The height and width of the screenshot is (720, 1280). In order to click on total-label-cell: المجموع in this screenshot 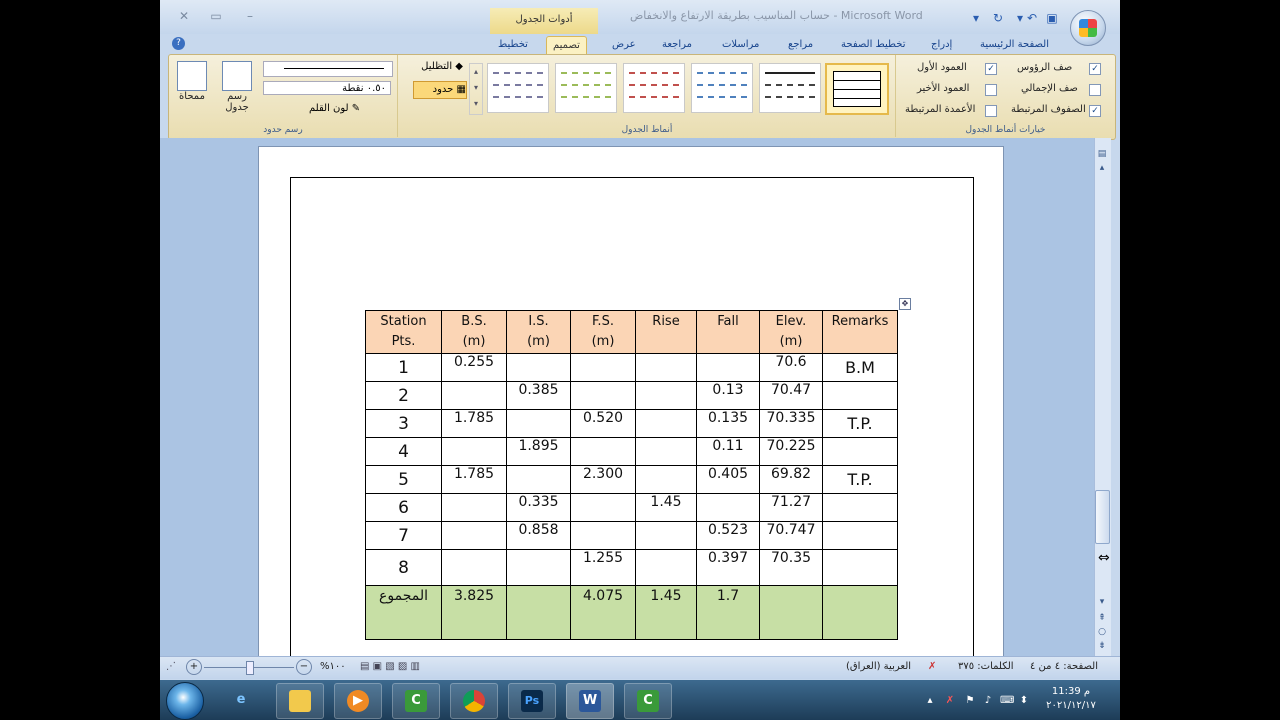, I will do `click(403, 612)`.